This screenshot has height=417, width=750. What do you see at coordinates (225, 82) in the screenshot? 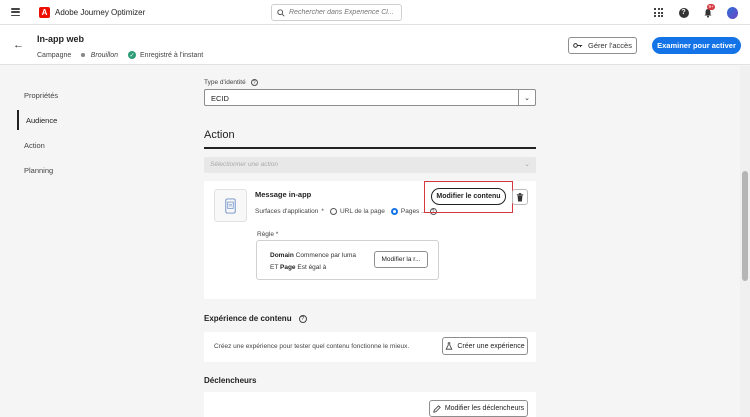
I see `identity-type-label-text: Type d'identité` at bounding box center [225, 82].